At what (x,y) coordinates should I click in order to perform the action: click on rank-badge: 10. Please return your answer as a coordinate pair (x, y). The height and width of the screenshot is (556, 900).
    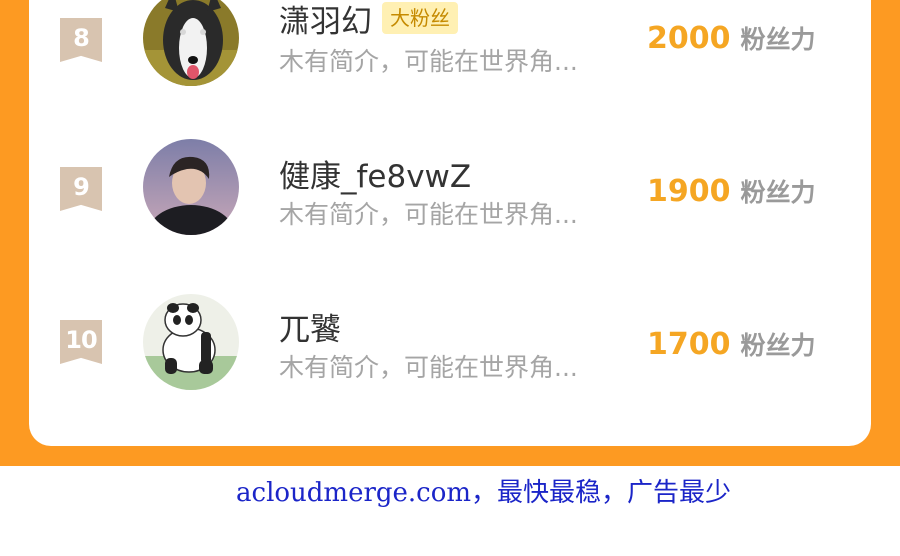
    Looking at the image, I should click on (81, 342).